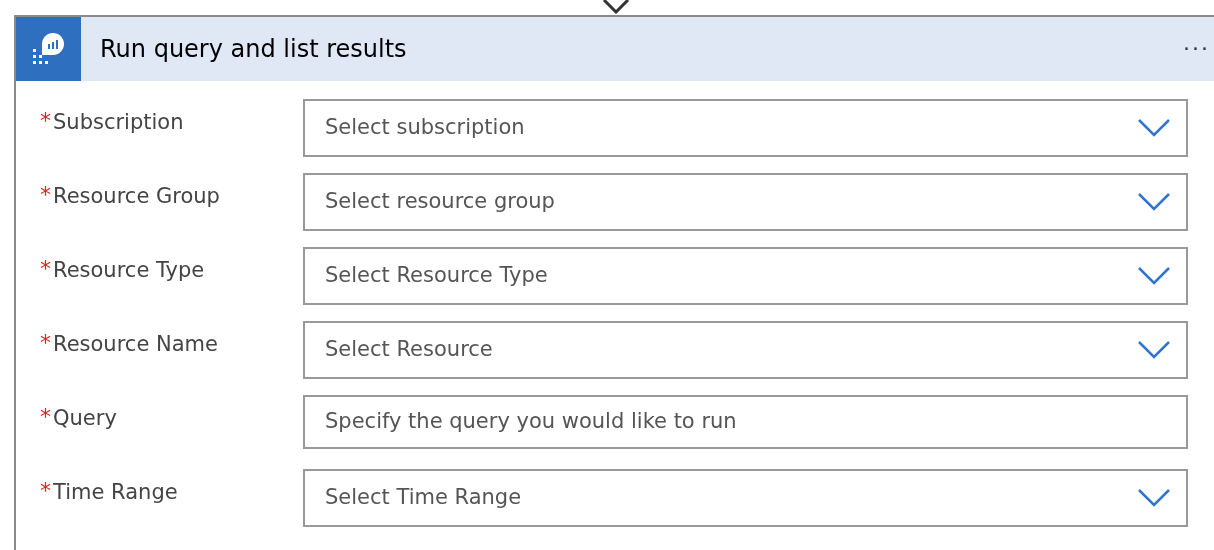 The width and height of the screenshot is (1214, 550). I want to click on field-label: Resource Name, so click(135, 344).